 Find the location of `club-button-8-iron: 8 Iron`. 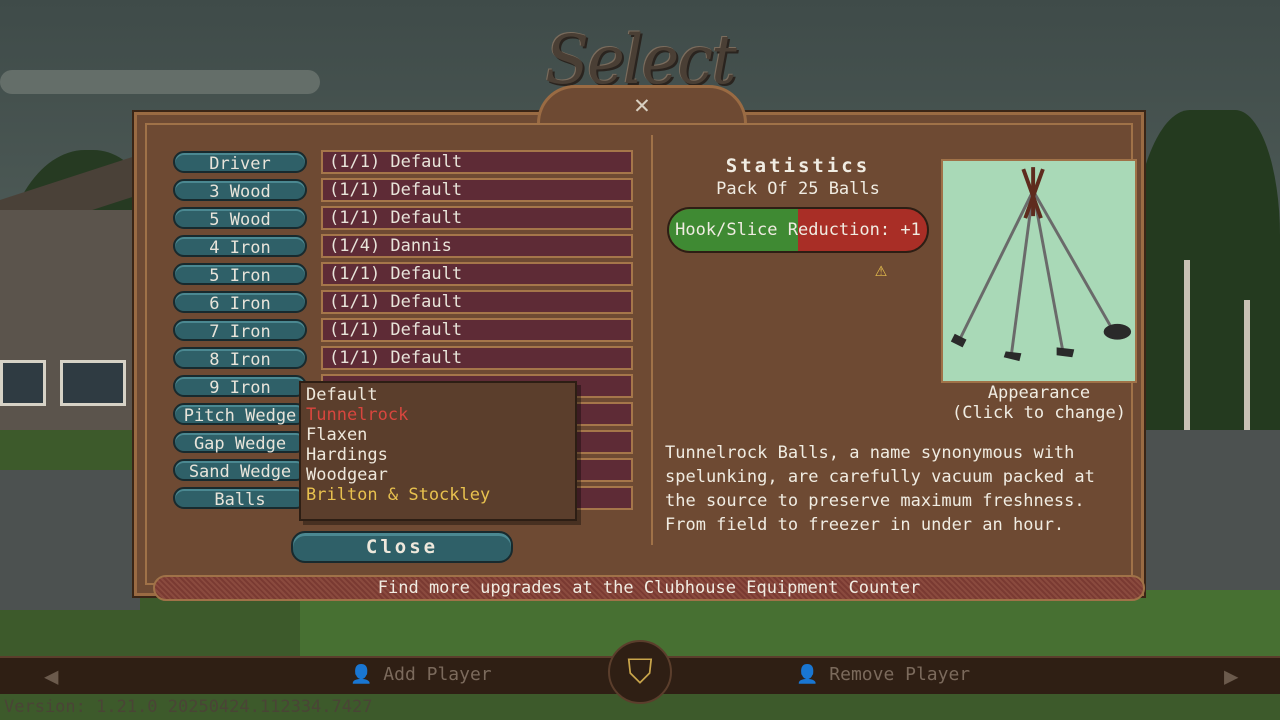

club-button-8-iron: 8 Iron is located at coordinates (240, 358).